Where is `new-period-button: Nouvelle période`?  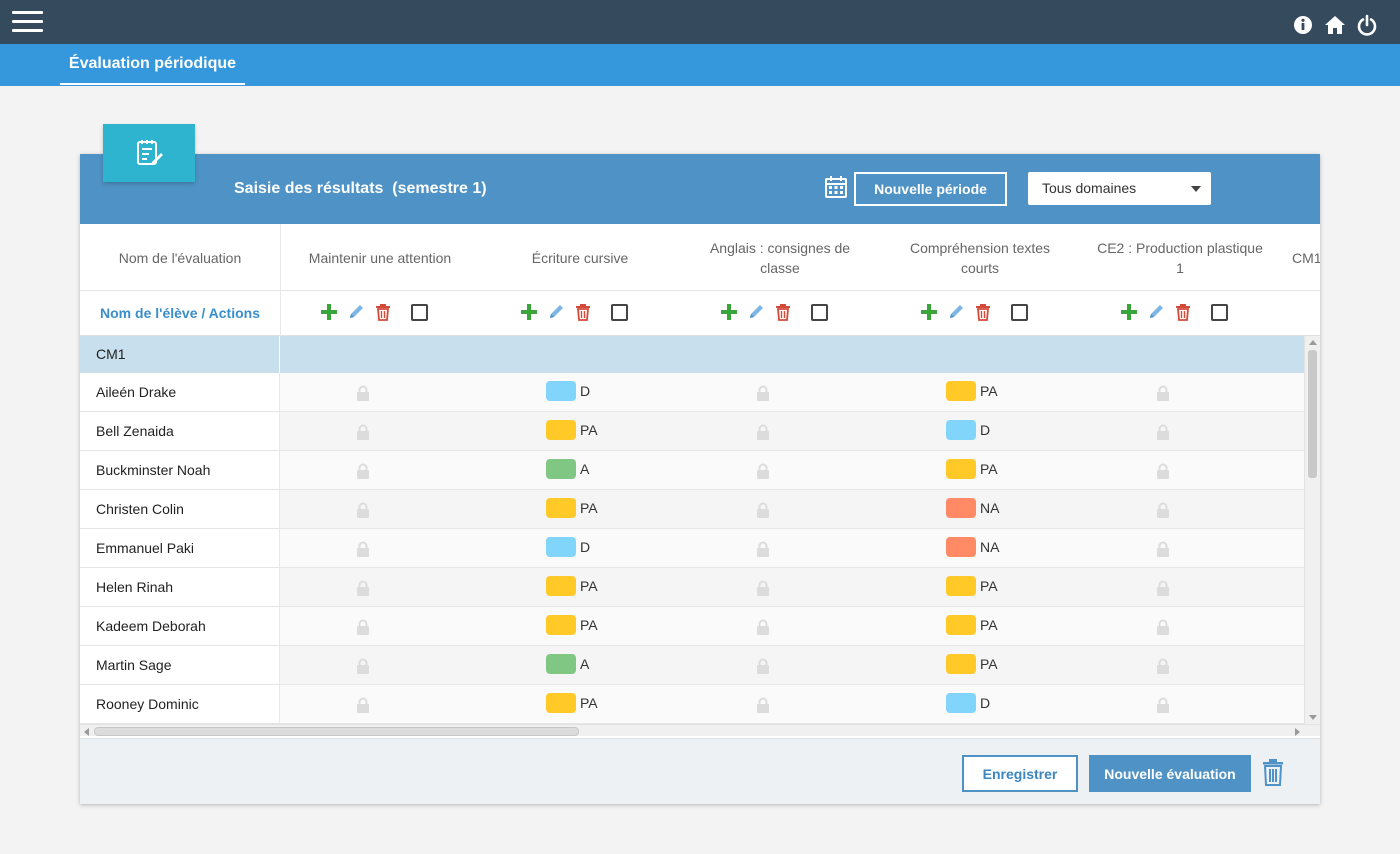 new-period-button: Nouvelle période is located at coordinates (930, 189).